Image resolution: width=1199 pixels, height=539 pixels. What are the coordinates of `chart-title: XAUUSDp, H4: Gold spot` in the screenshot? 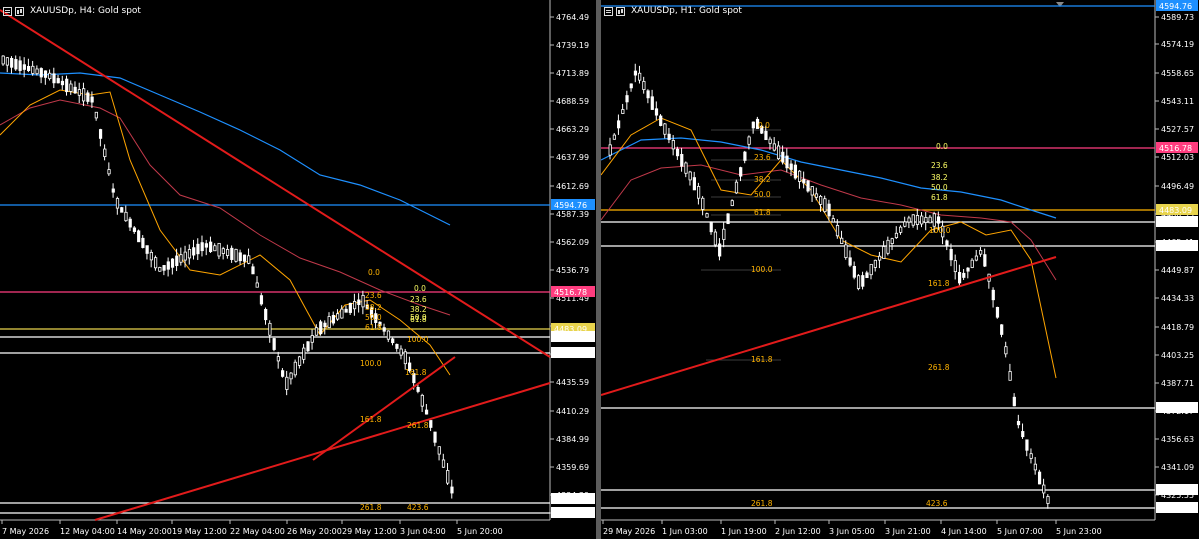 It's located at (85, 11).